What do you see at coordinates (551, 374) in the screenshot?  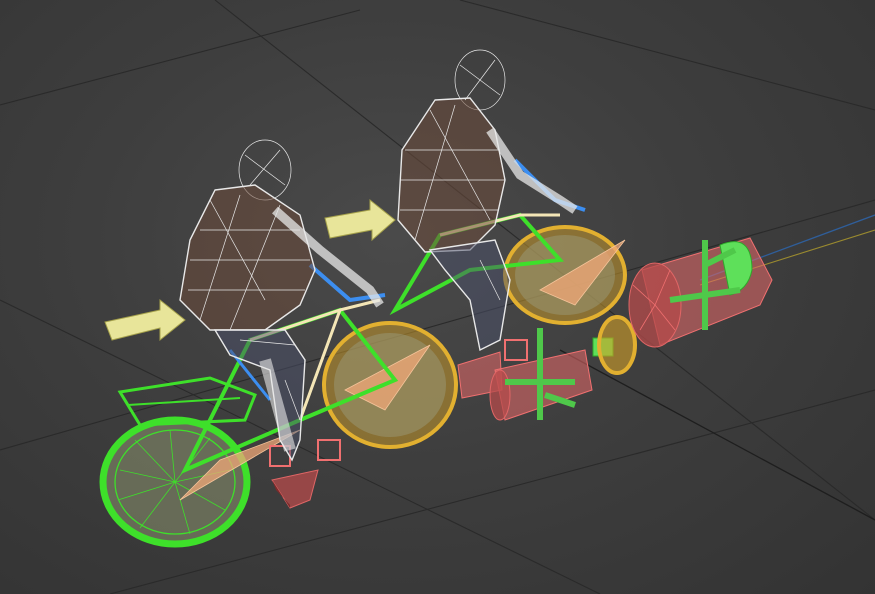 I see `crank-helper-icon` at bounding box center [551, 374].